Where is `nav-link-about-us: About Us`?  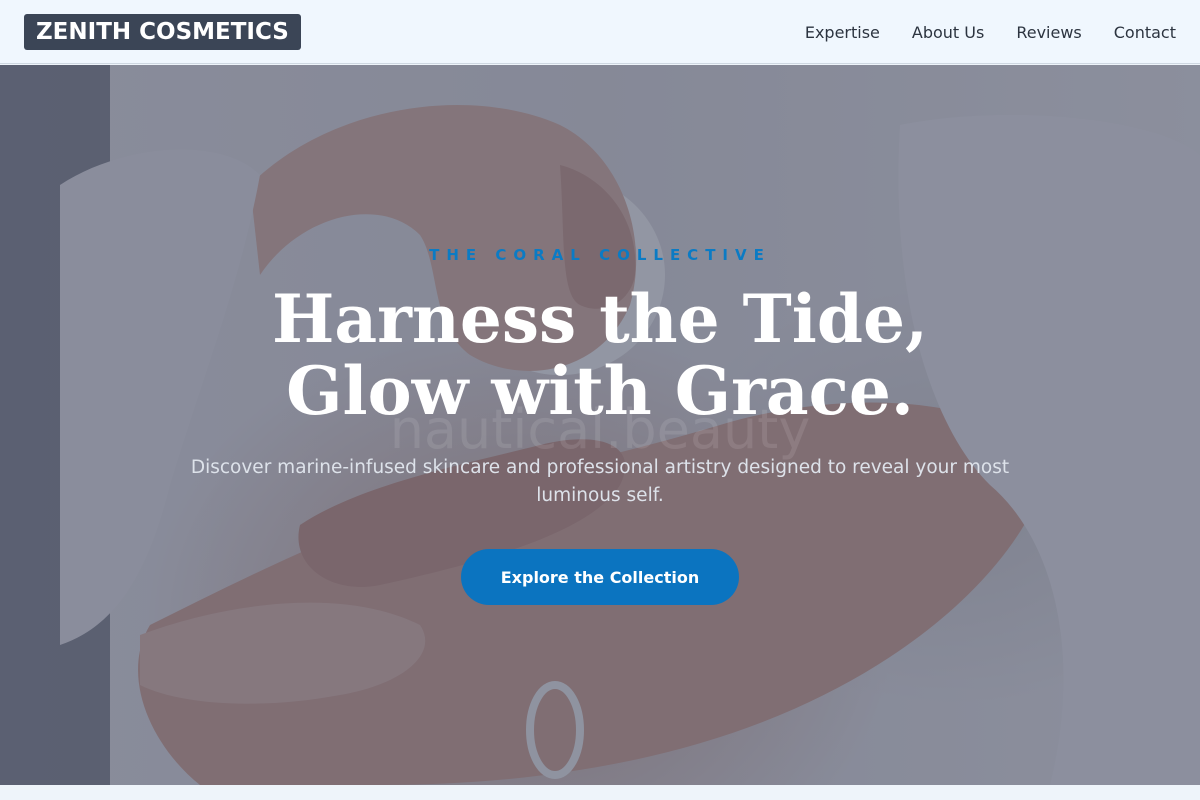
nav-link-about-us: About Us is located at coordinates (948, 32).